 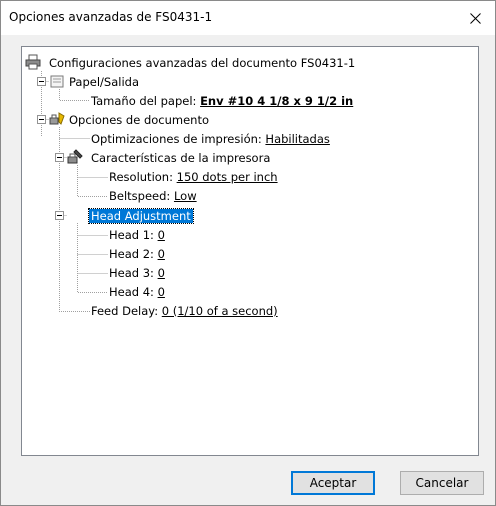 I want to click on tree-item-head-2: Head 2: 0, so click(x=137, y=254).